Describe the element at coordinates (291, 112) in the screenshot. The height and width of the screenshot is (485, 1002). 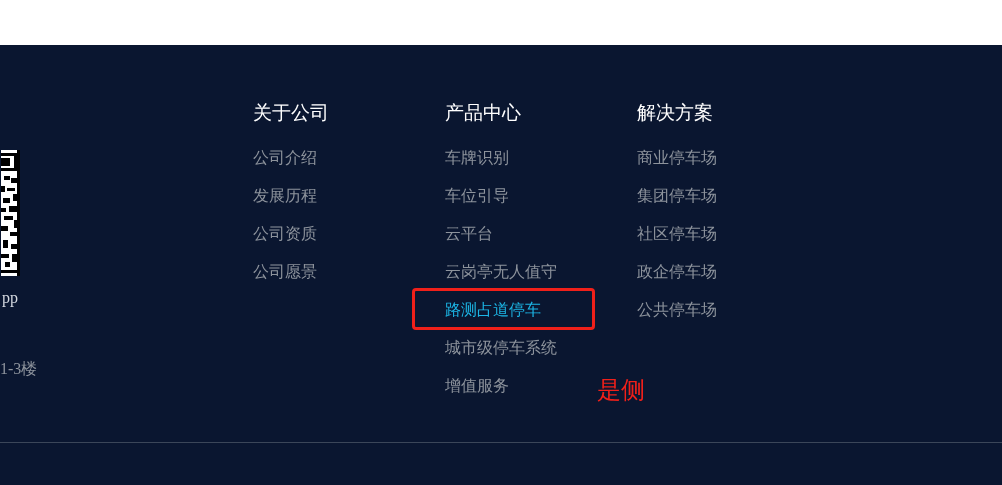
I see `column-heading: 关于公司` at that location.